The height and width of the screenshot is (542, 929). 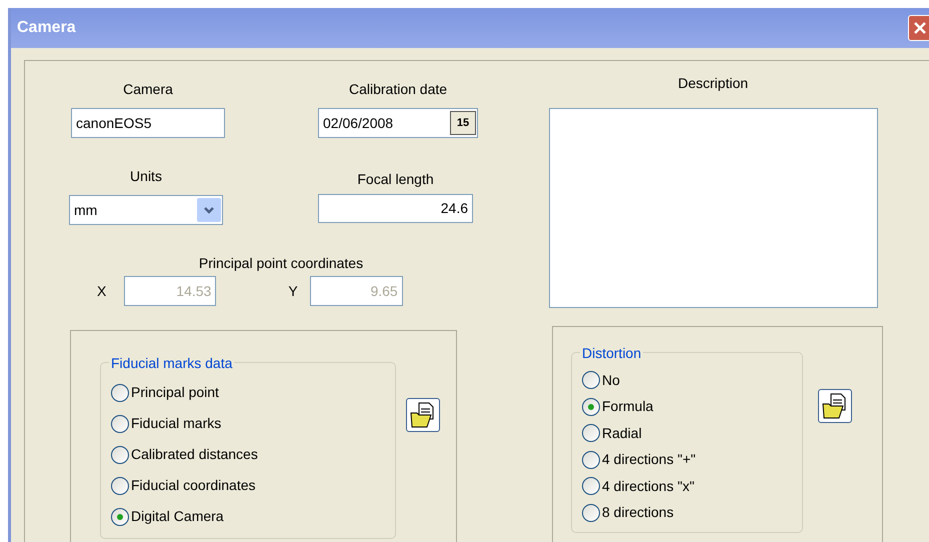 What do you see at coordinates (148, 89) in the screenshot?
I see `field-label: Camera` at bounding box center [148, 89].